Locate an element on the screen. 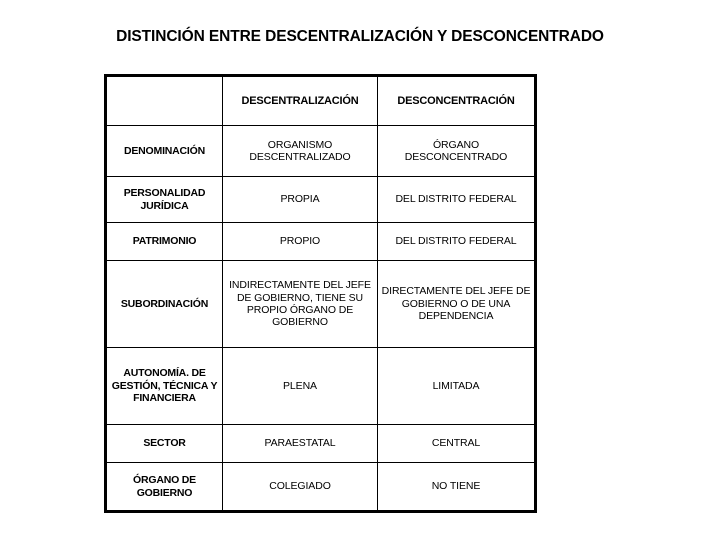  row-label-organo-de-gobierno: ÓRGANO DE GOBIERNO is located at coordinates (164, 487).